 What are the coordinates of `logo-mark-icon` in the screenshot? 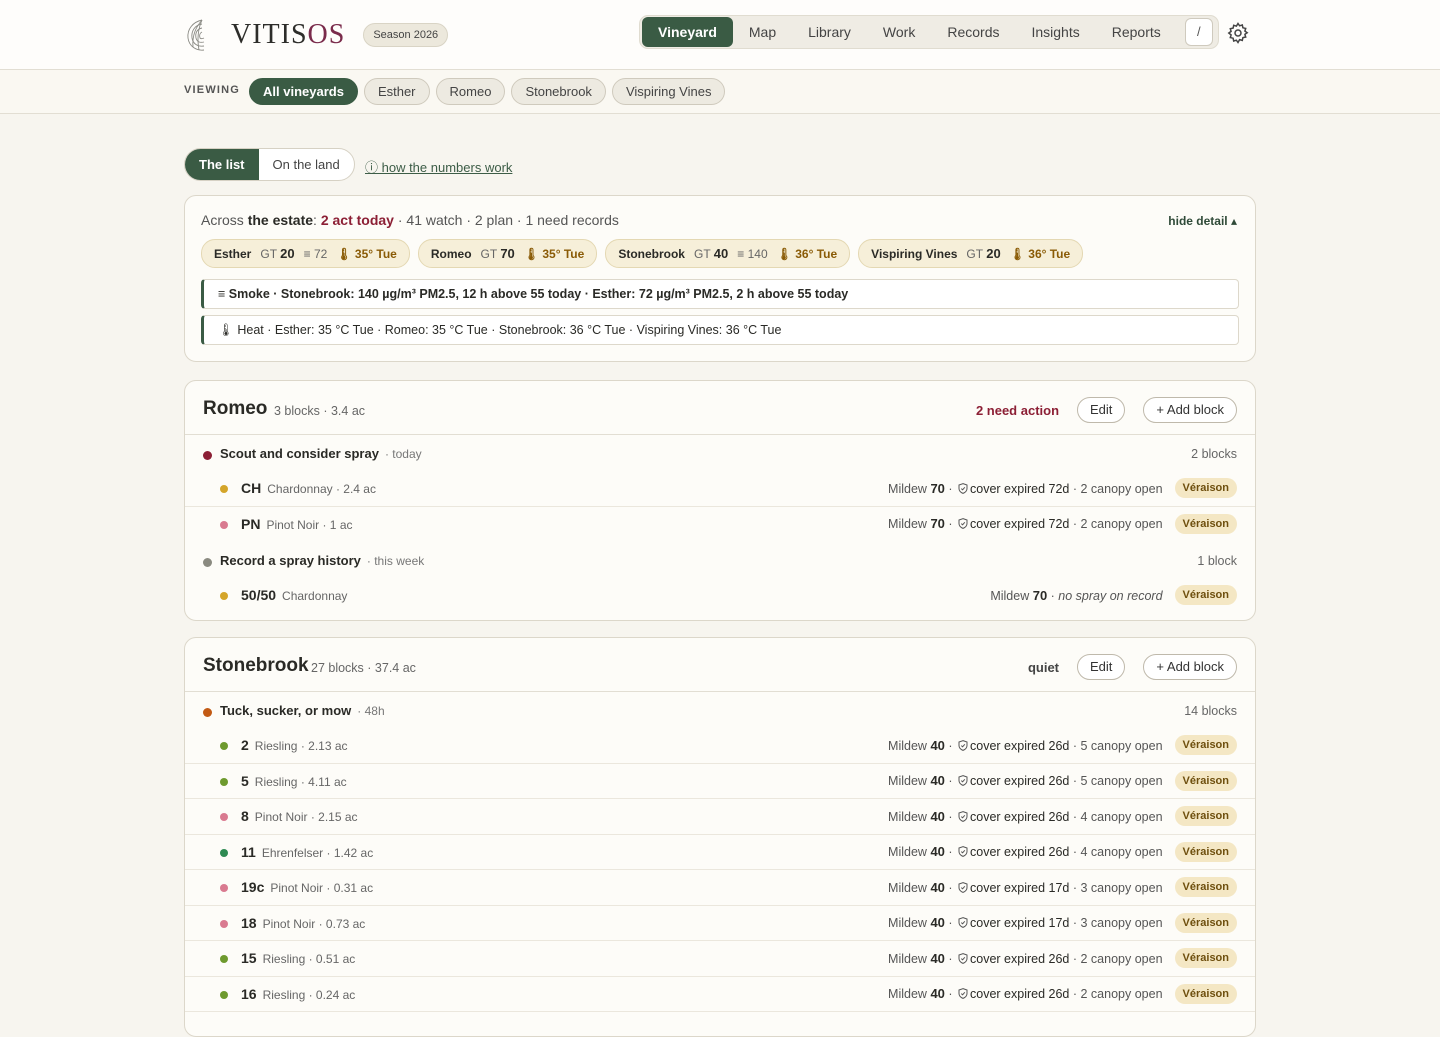 It's located at (196, 35).